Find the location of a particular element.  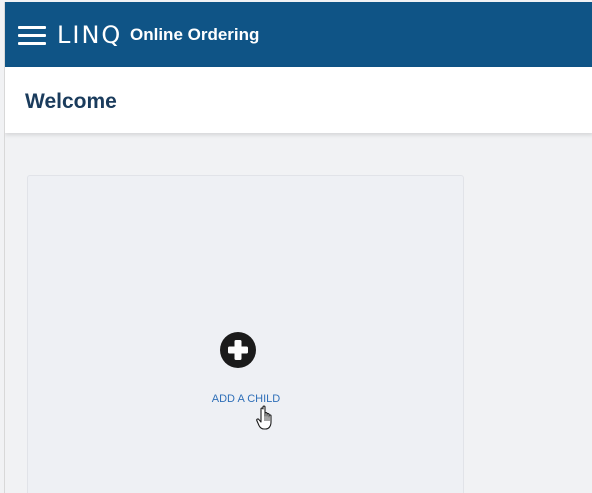

page-header: Welcome is located at coordinates (298, 100).